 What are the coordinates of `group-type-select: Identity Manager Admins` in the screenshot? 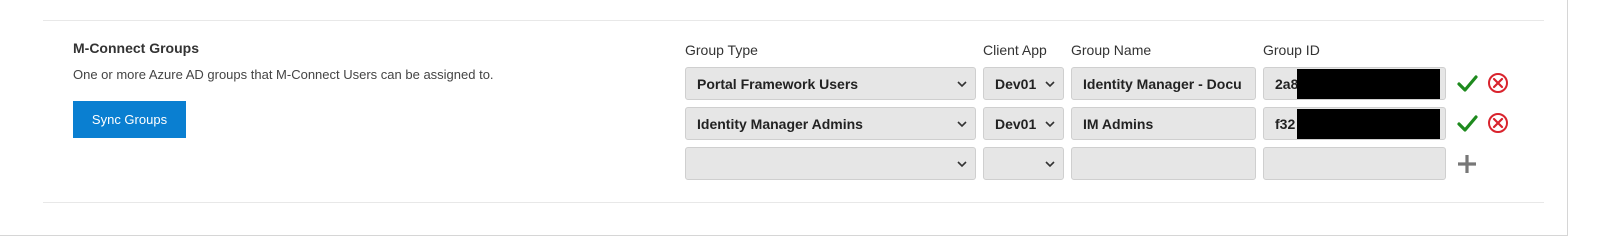 It's located at (830, 123).